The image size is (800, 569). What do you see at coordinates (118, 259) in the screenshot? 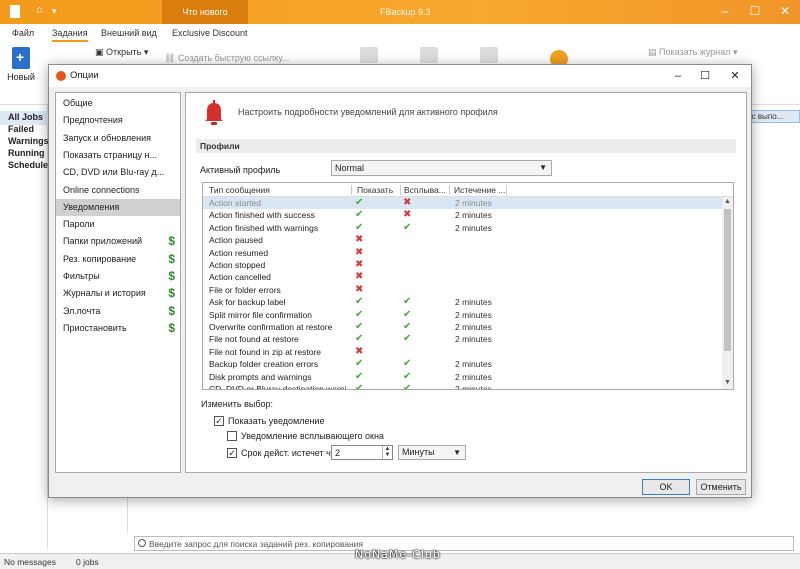
I see `options-category-item: Рез. копирование $` at bounding box center [118, 259].